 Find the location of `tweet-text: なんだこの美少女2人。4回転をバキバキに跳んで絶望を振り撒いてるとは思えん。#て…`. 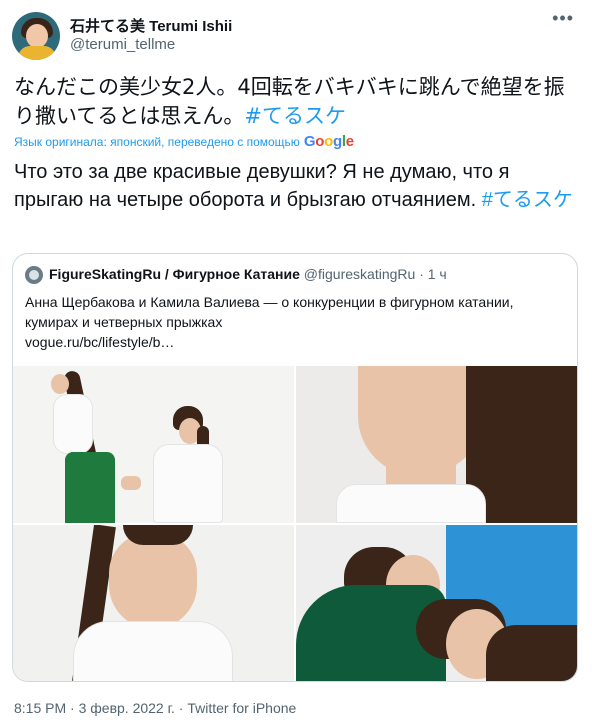

tweet-text: なんだこの美少女2人。4回転をバキバキに跳んで絶望を振り撒いてるとは思えん。#て… is located at coordinates (299, 102).